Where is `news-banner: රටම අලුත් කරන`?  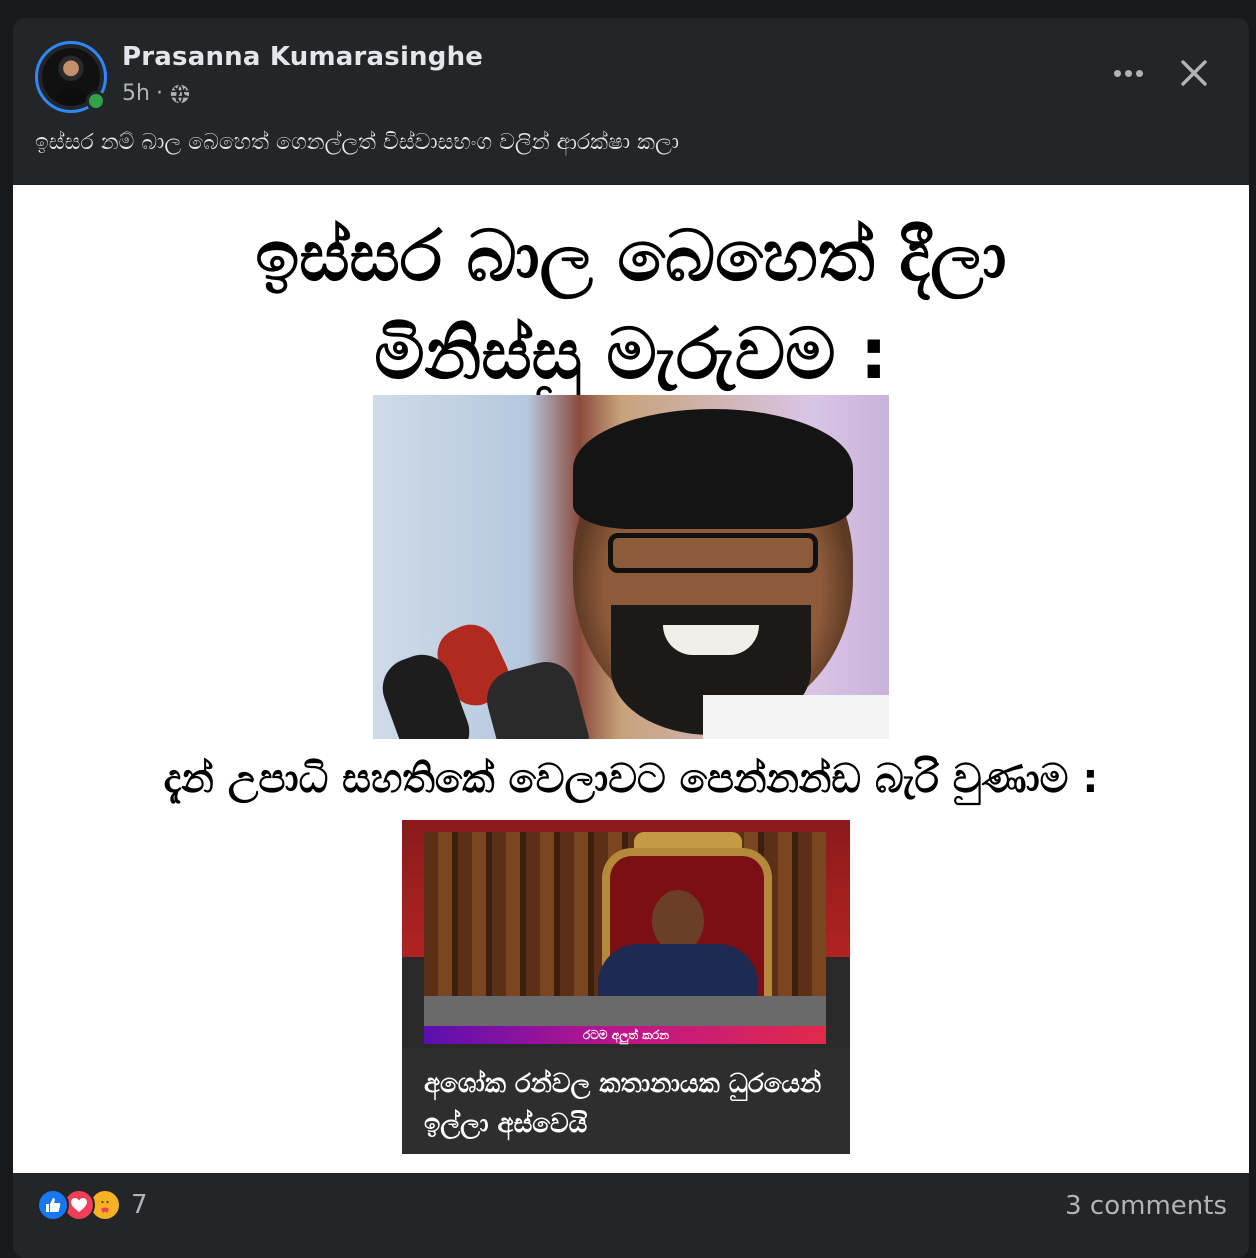 news-banner: රටම අලුත් කරන is located at coordinates (626, 1035).